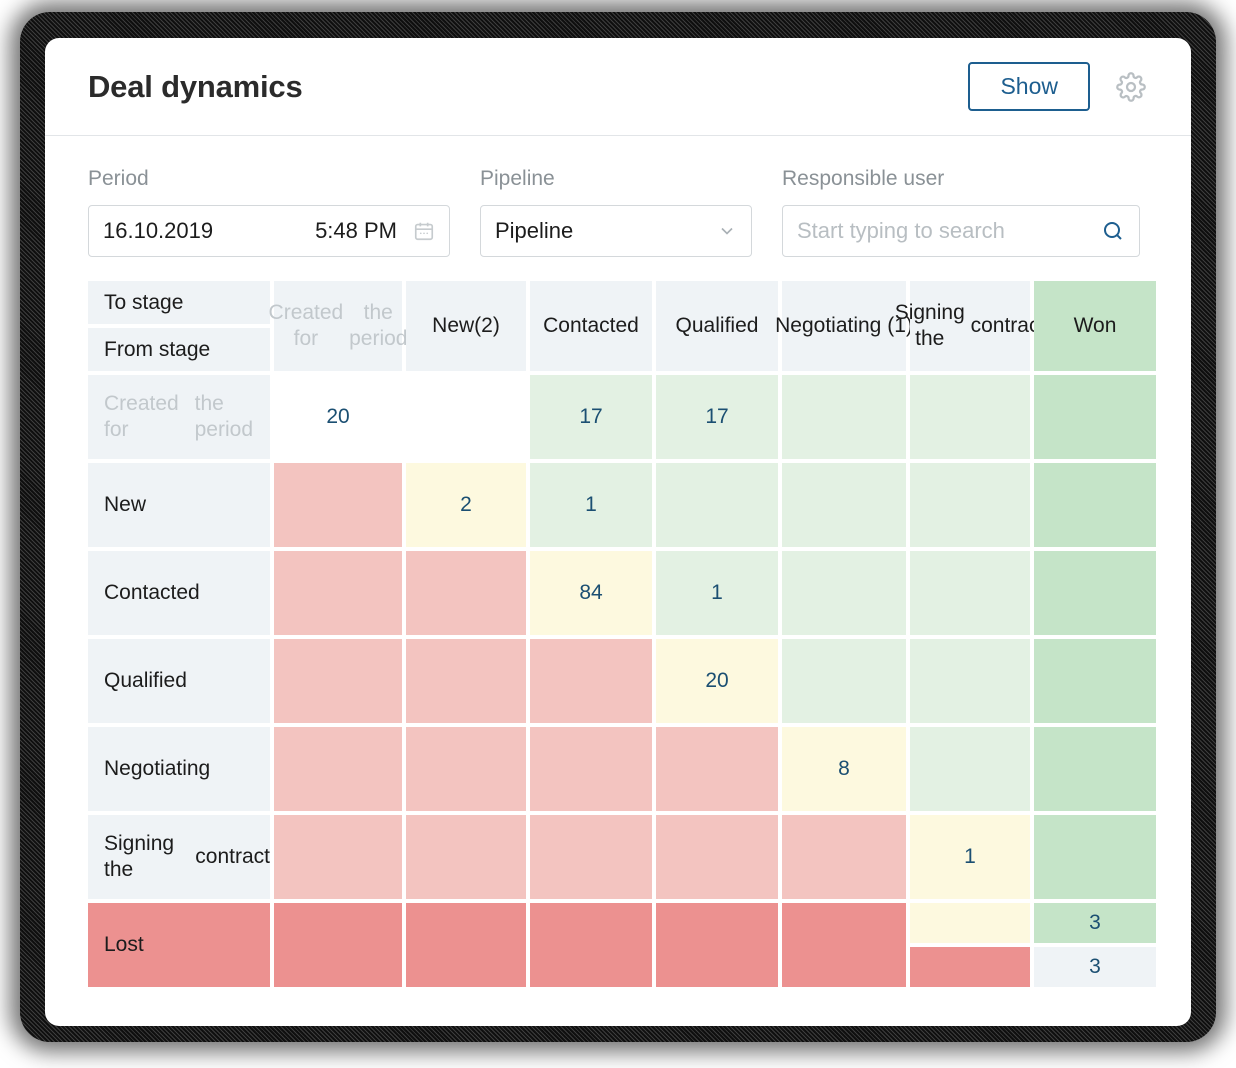  I want to click on column-header-created-line1: Created for, so click(306, 325).